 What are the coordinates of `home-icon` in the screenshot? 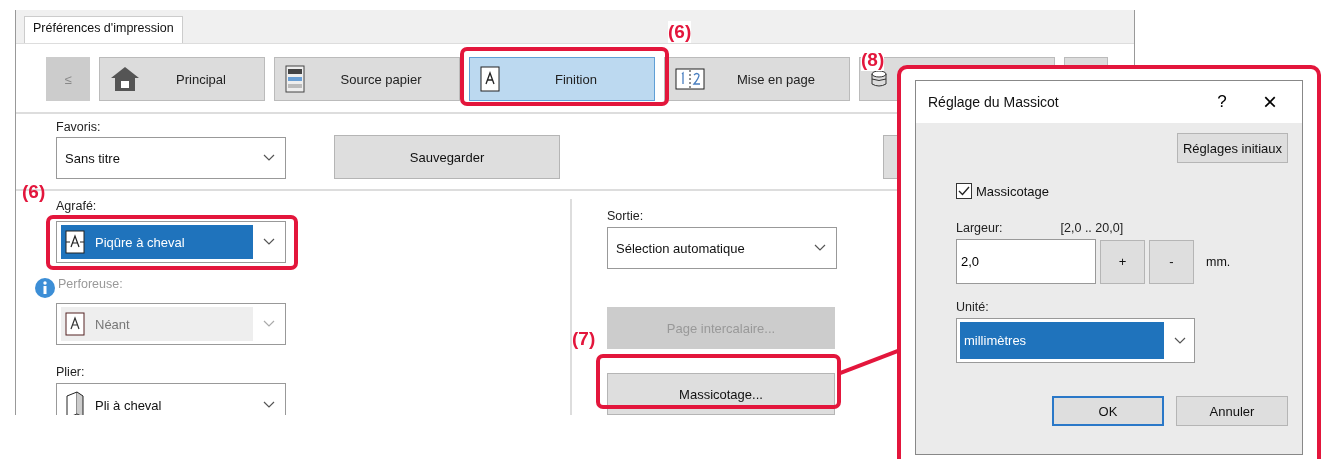 It's located at (125, 79).